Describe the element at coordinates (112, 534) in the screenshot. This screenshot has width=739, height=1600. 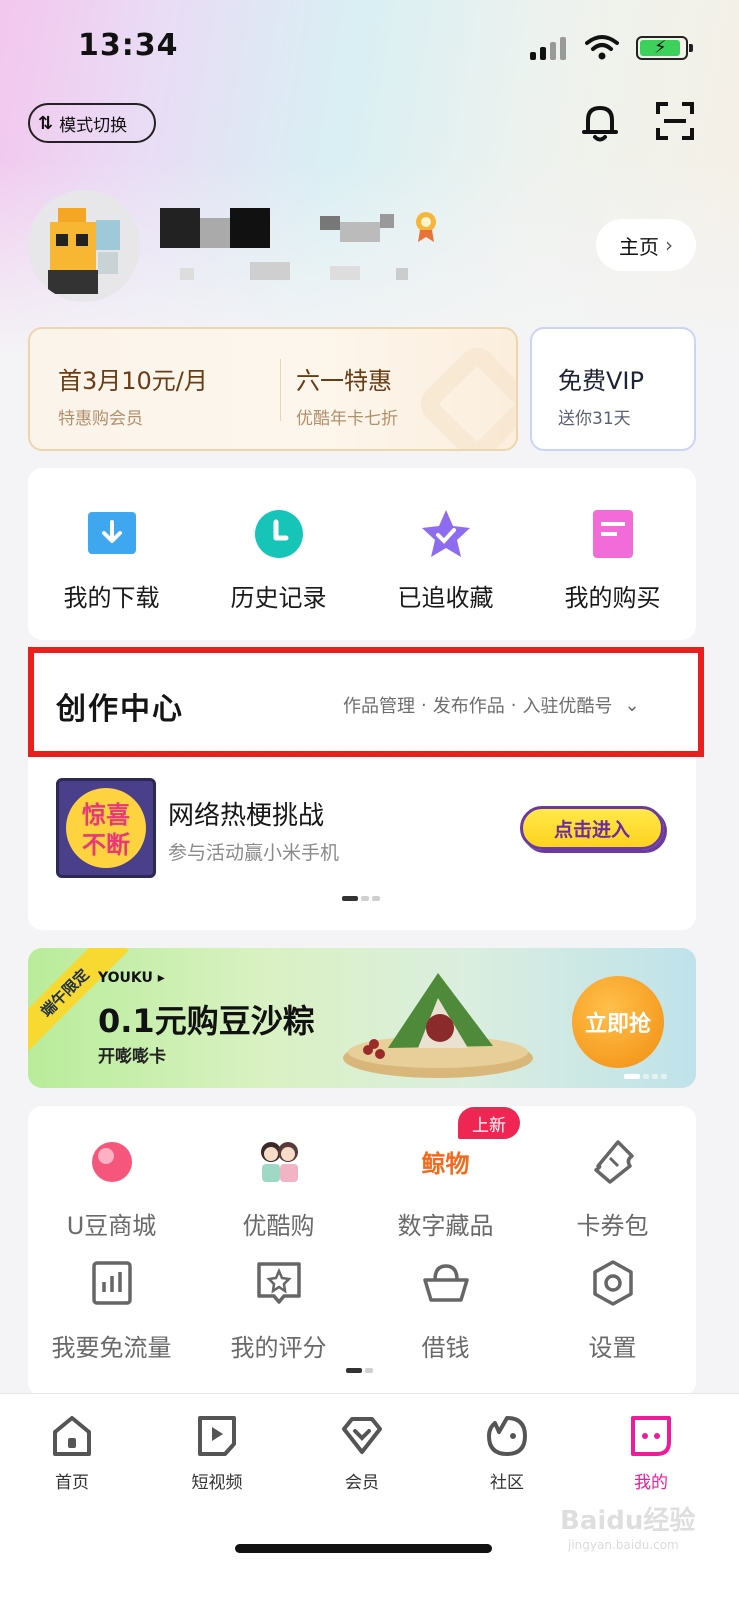
I see `download-icon` at that location.